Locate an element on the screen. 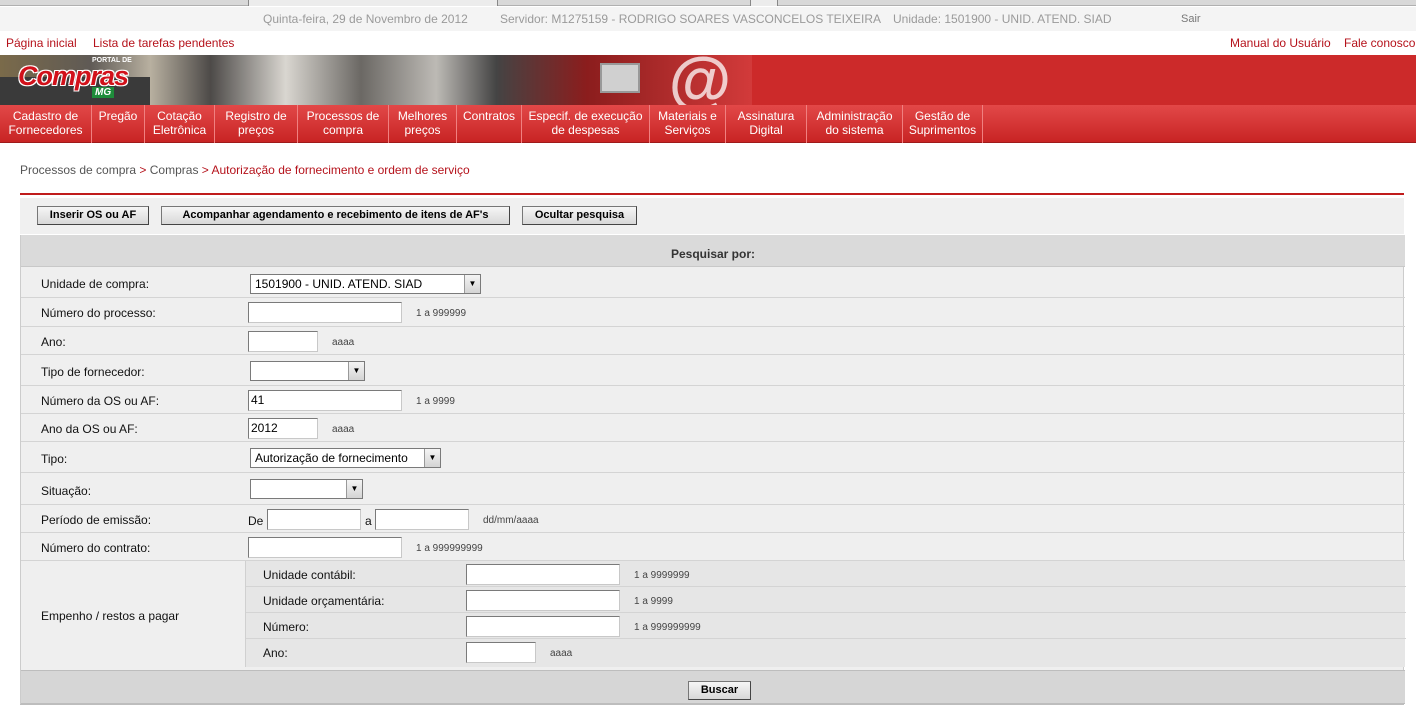  tipo-fornecedor-select: ▼ is located at coordinates (307, 371).